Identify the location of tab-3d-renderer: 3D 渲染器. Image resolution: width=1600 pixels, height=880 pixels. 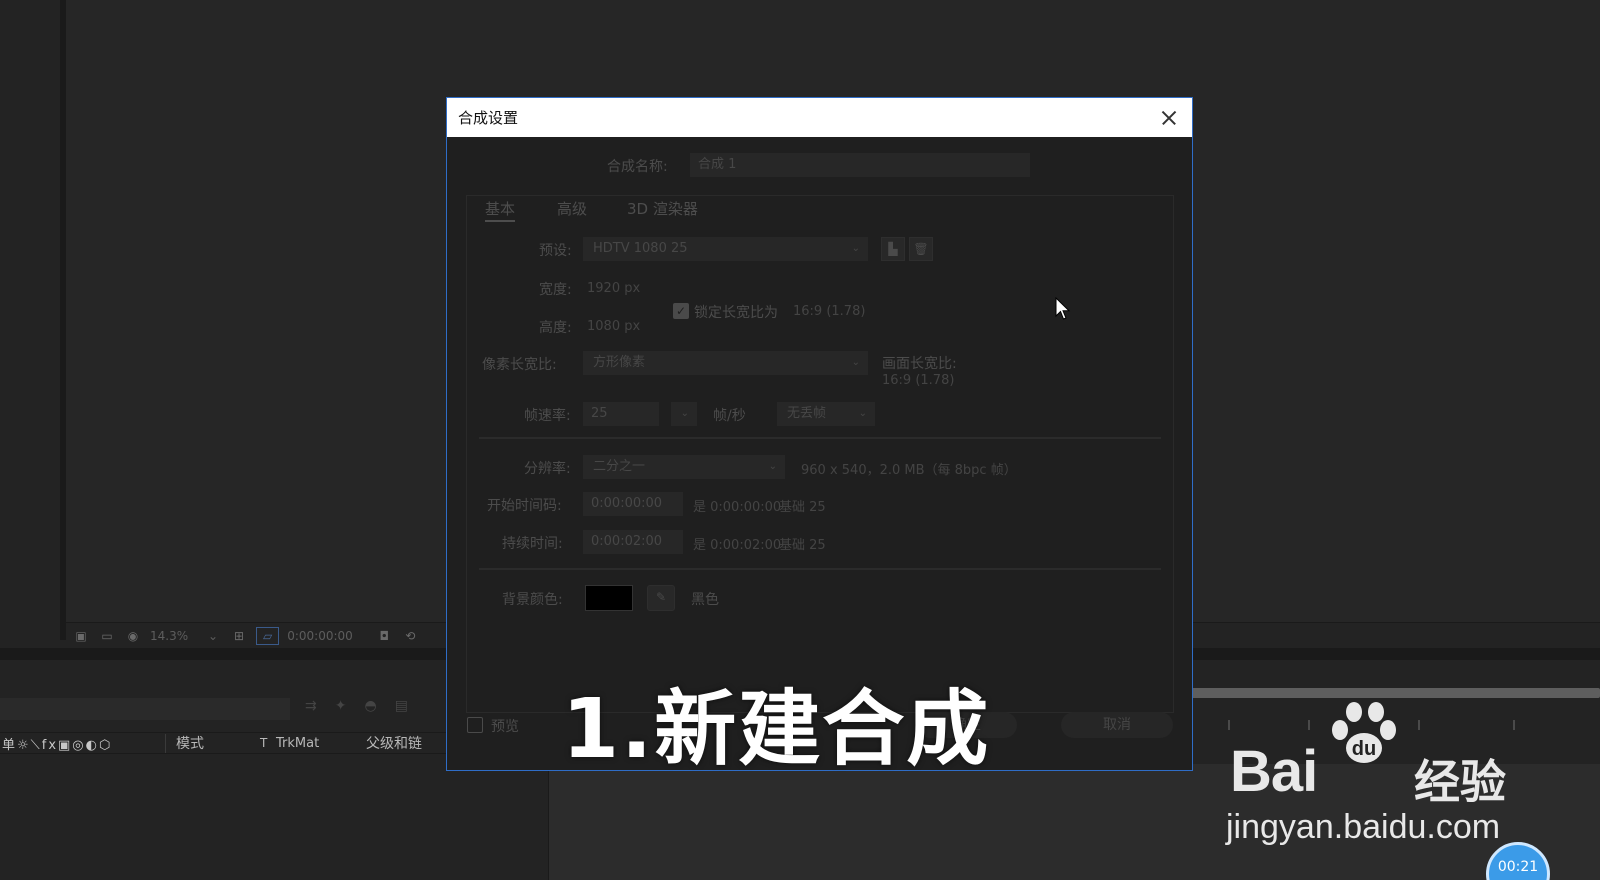
(662, 208).